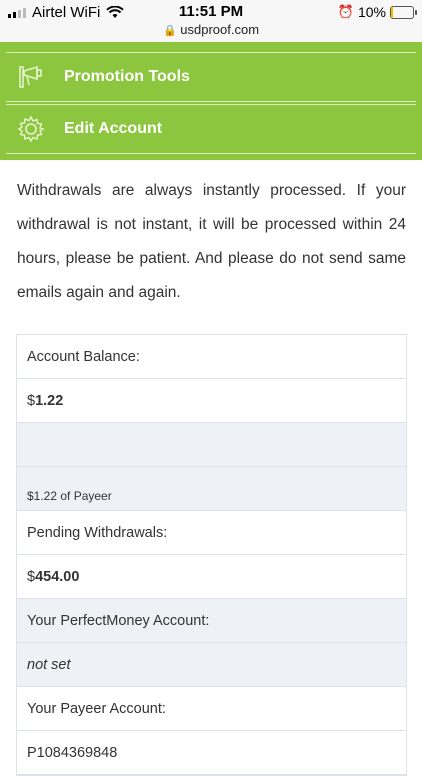 Image resolution: width=422 pixels, height=776 pixels. Describe the element at coordinates (97, 532) in the screenshot. I see `pending-label: Pending Withdrawals:` at that location.